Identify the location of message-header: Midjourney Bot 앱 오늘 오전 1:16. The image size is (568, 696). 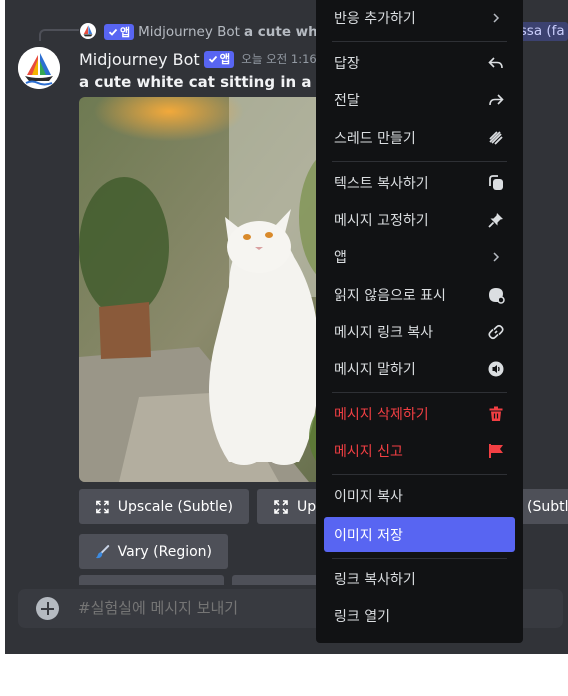
(198, 59).